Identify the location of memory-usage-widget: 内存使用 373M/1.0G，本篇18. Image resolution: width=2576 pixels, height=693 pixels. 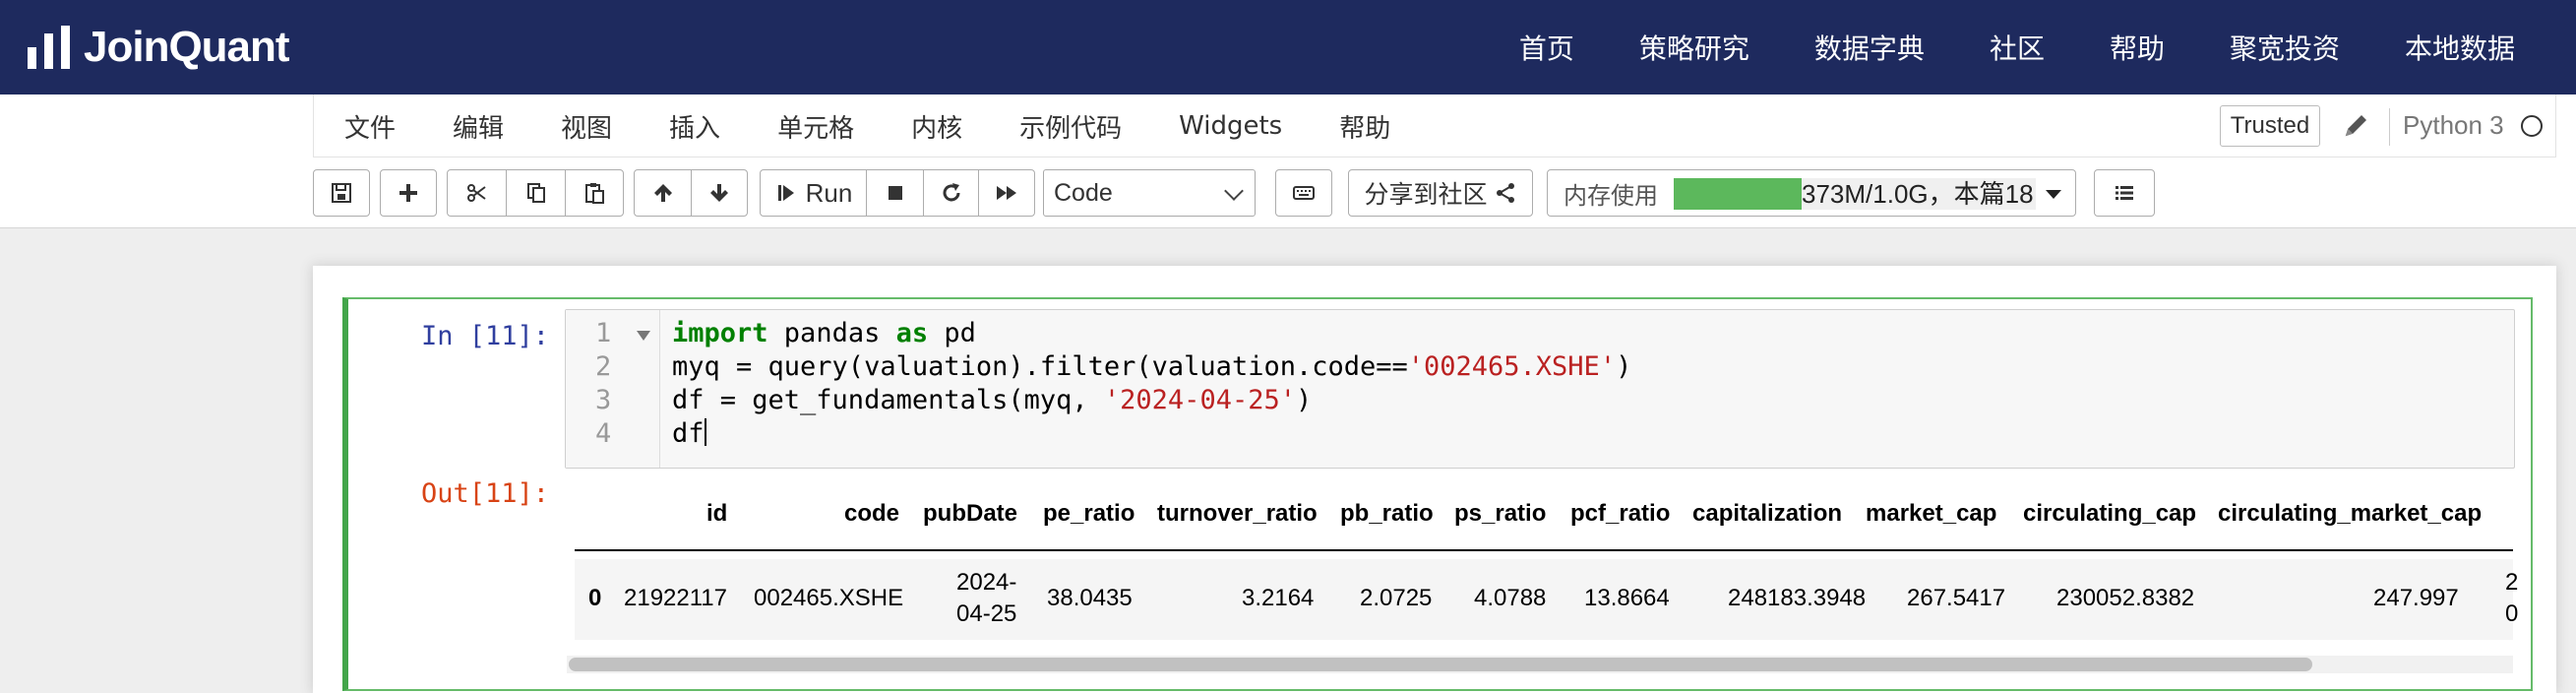
(1811, 193).